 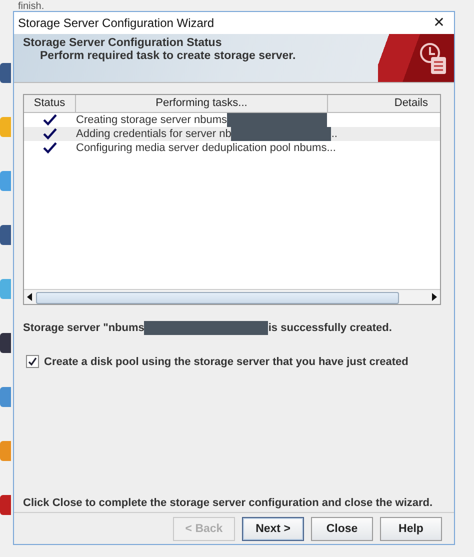 I want to click on checkbox-label: Create a disk pool using the storage server that you have just created, so click(x=226, y=362).